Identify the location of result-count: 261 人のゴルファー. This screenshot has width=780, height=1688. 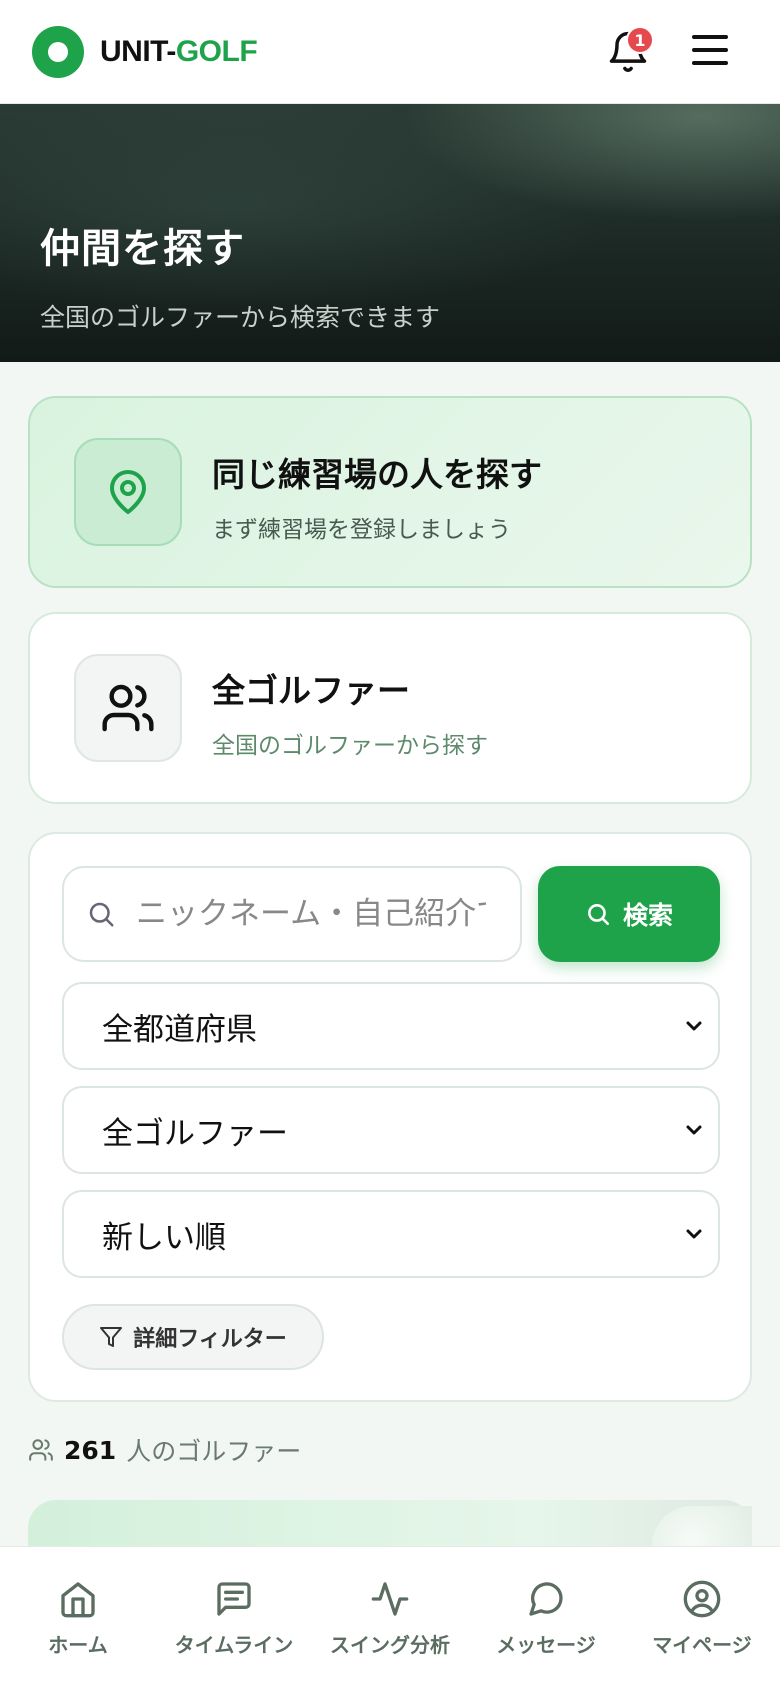
(164, 1450).